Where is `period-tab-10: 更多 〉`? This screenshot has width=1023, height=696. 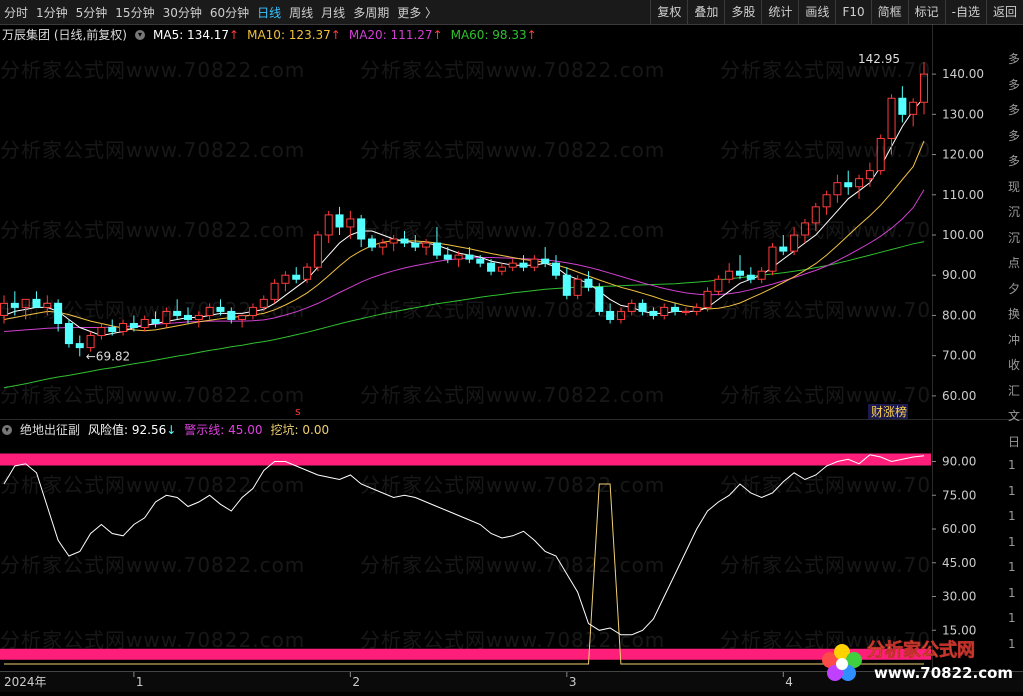 period-tab-10: 更多 〉 is located at coordinates (417, 12).